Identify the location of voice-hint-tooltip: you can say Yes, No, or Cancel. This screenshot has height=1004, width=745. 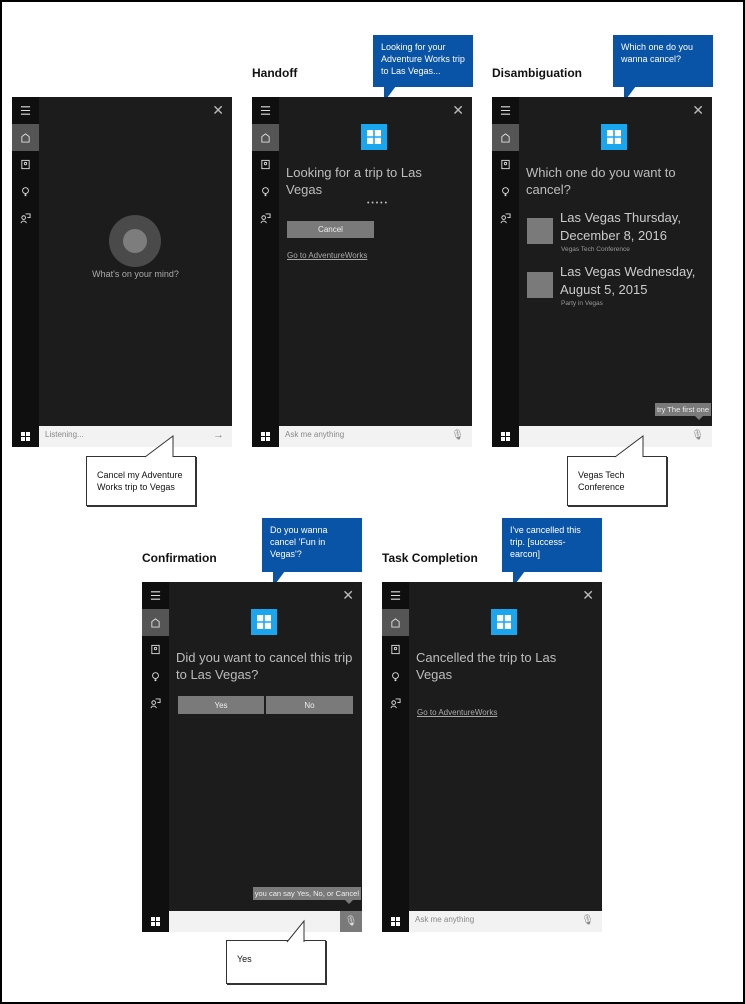
(306, 895).